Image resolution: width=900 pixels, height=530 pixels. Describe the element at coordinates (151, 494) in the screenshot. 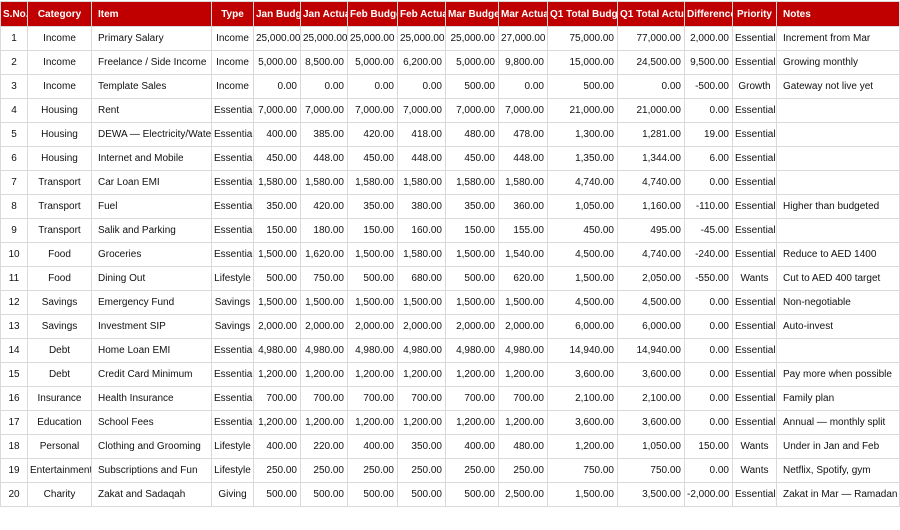

I see `cell-item: Zakat and Sadaqah` at that location.